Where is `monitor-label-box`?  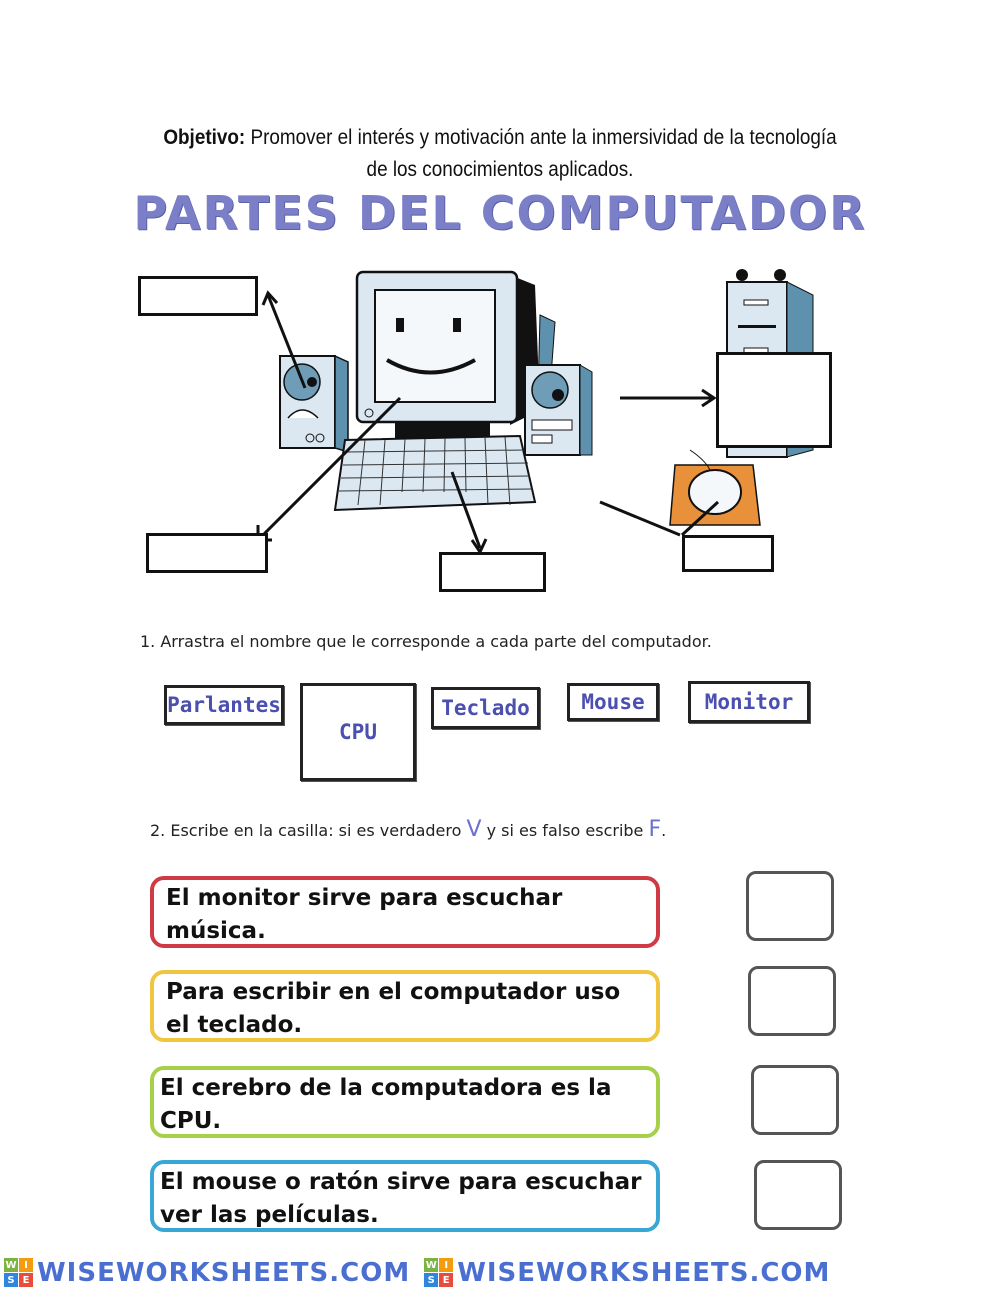
monitor-label-box is located at coordinates (207, 553).